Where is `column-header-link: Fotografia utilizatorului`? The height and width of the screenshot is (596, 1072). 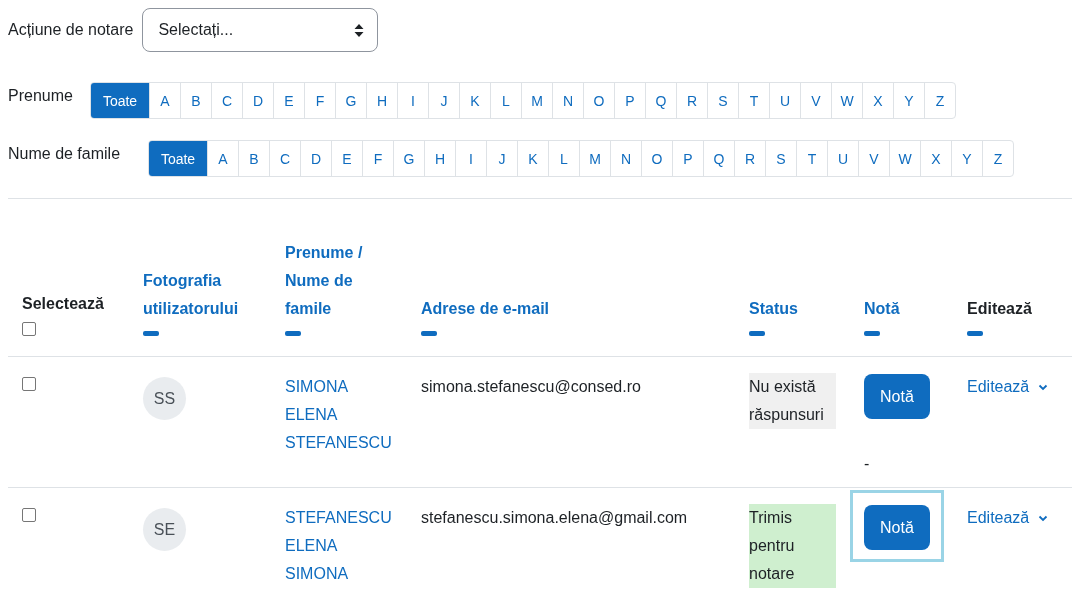 column-header-link: Fotografia utilizatorului is located at coordinates (204, 295).